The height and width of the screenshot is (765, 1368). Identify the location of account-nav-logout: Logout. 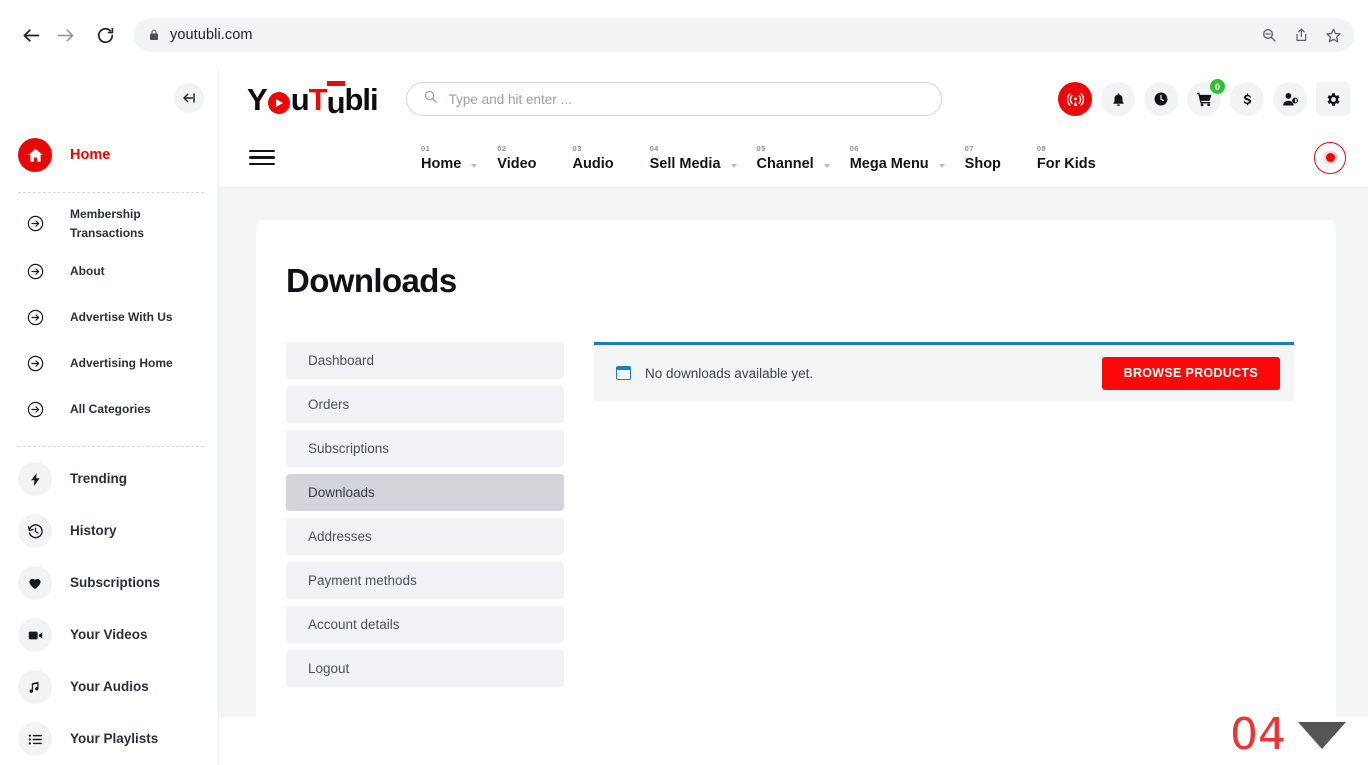
(425, 668).